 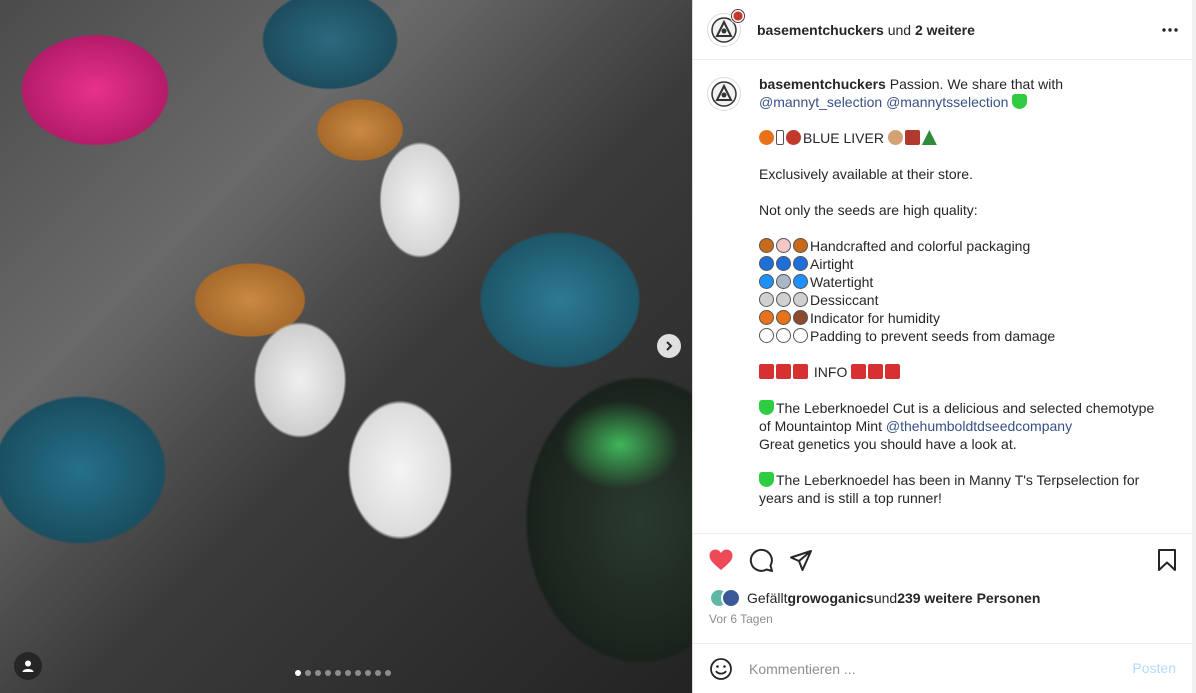 I want to click on comment-icon, so click(x=761, y=560).